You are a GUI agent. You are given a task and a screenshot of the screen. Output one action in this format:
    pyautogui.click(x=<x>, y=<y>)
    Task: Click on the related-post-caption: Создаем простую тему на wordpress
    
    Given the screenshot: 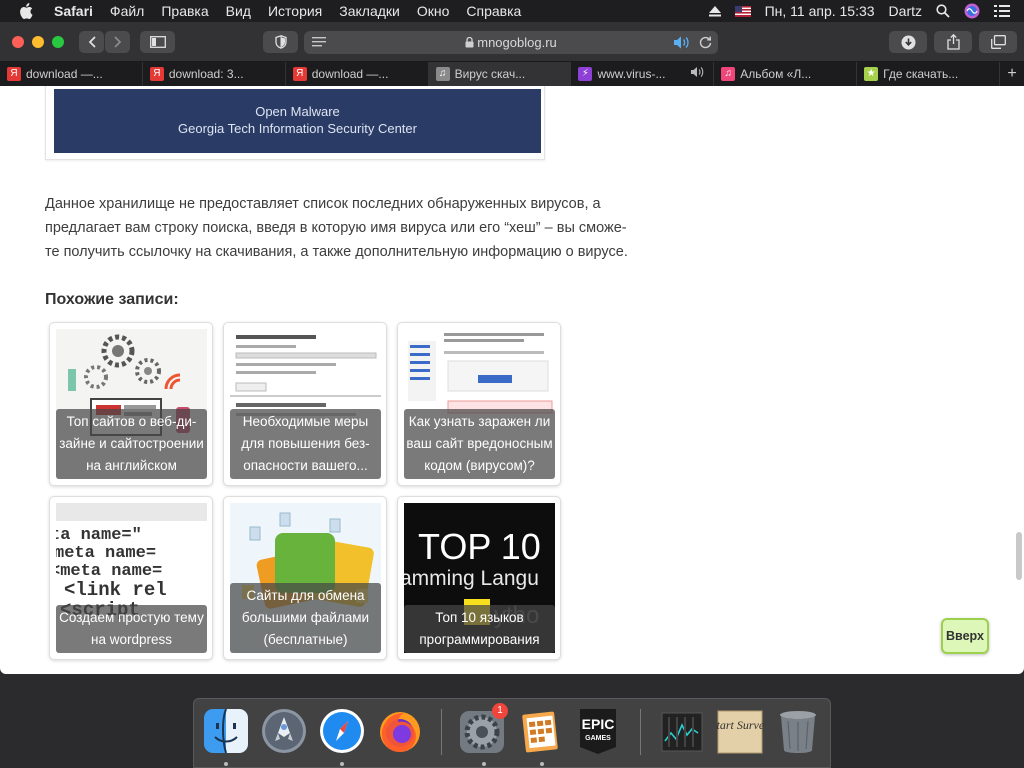 What is the action you would take?
    pyautogui.click(x=131, y=629)
    